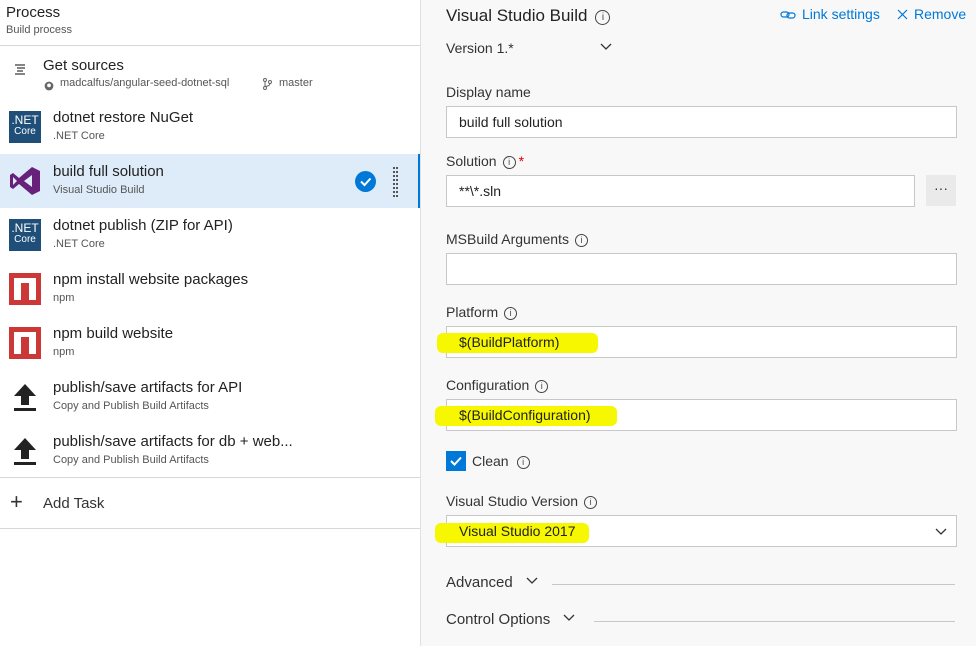 This screenshot has width=976, height=646. What do you see at coordinates (480, 48) in the screenshot?
I see `version-selector: Version 1.*` at bounding box center [480, 48].